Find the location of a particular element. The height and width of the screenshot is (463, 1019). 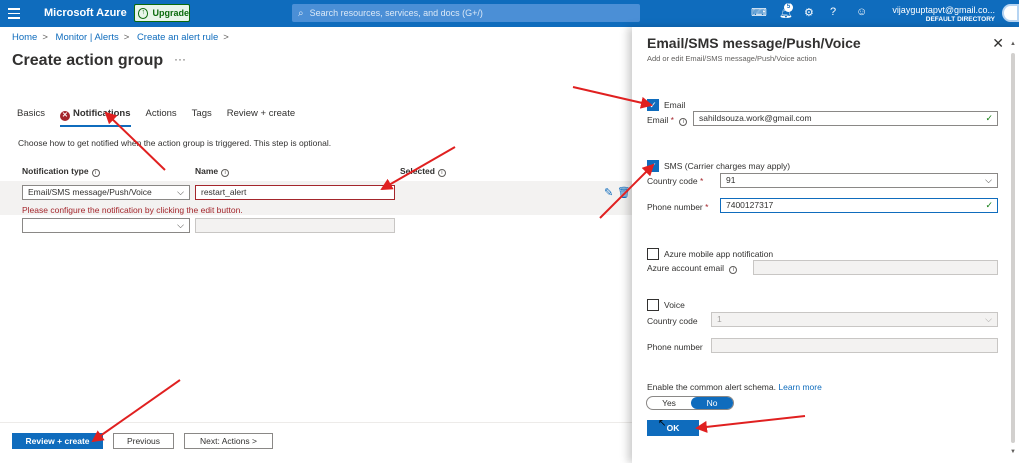

email-input: sahildsouza.work@gmail.com ✓ is located at coordinates (845, 118).